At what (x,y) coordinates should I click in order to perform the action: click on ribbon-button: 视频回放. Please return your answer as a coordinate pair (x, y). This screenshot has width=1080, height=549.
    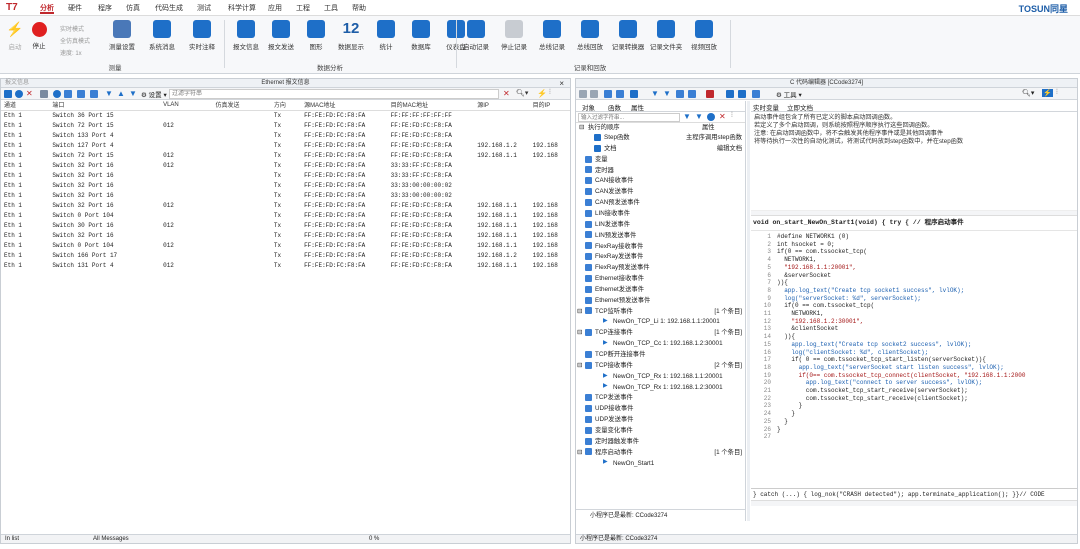
    Looking at the image, I should click on (704, 33).